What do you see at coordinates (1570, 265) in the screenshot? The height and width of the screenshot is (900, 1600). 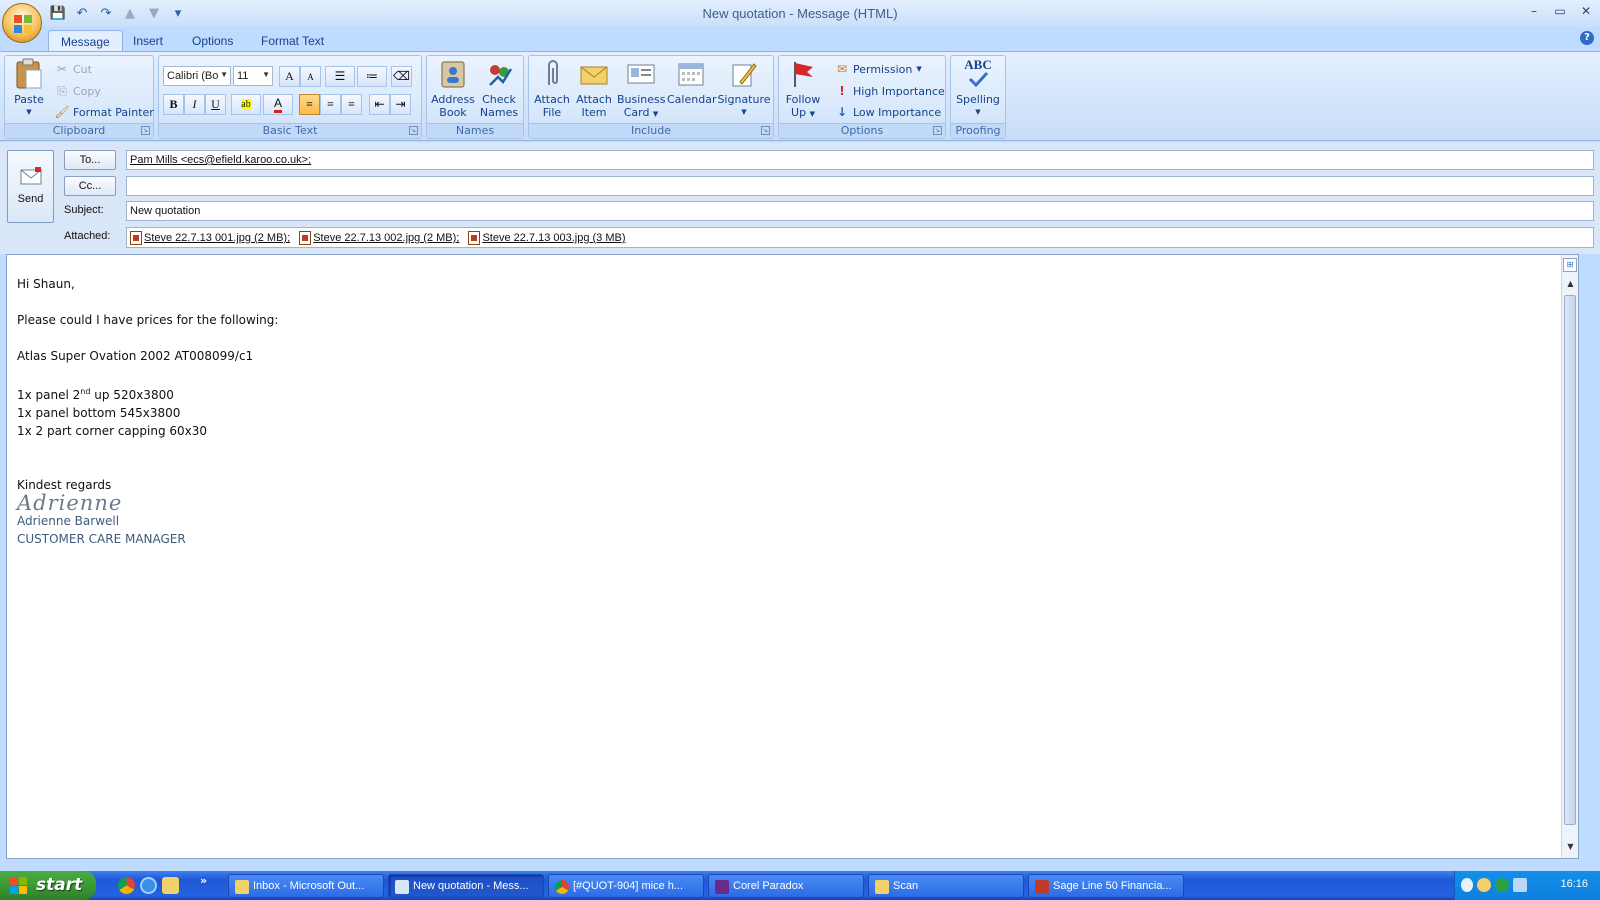 I see `view-ruler-icon: ⊞` at bounding box center [1570, 265].